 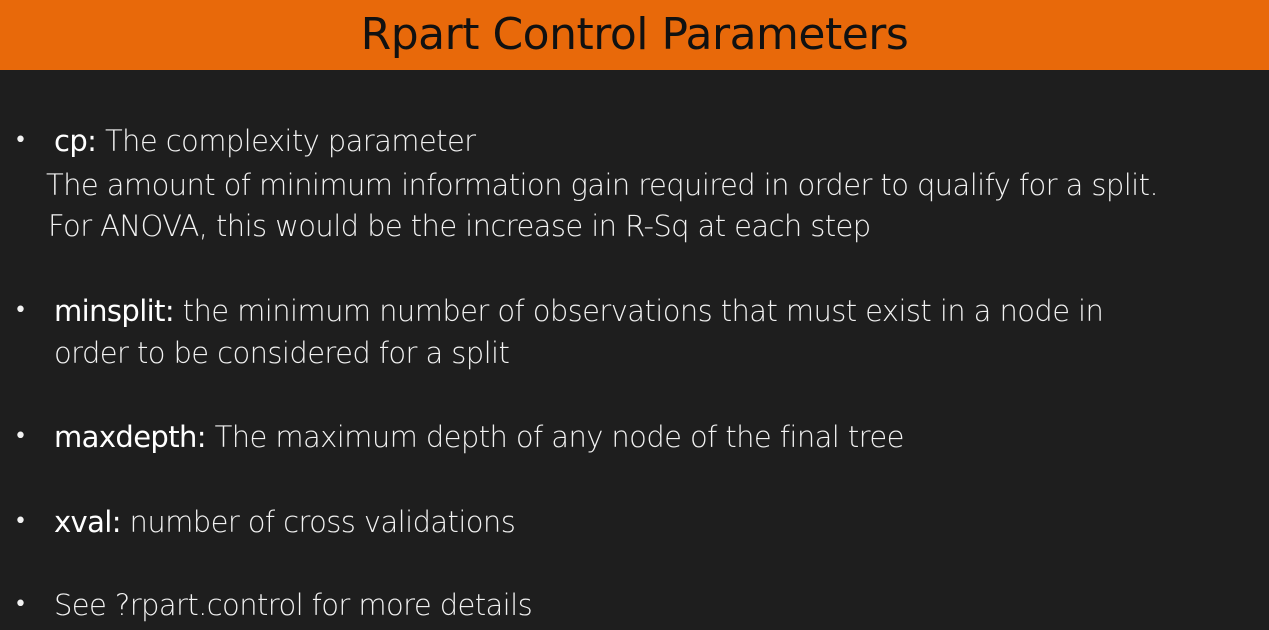 I want to click on bullet-term: minsplit:, so click(x=114, y=311).